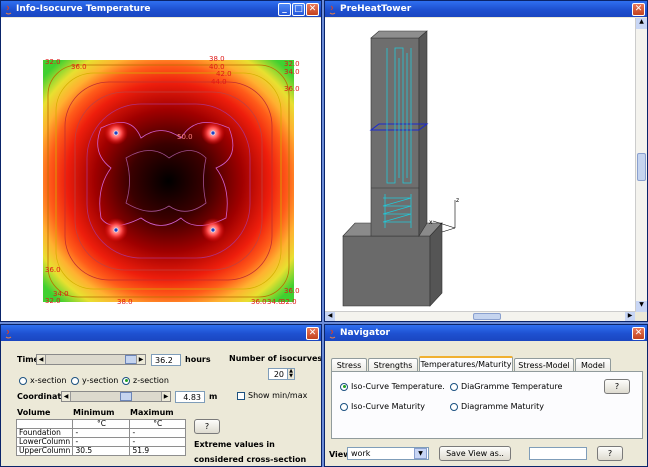 This screenshot has width=648, height=467. I want to click on spinner-arrows-icon: ▲ ▼, so click(291, 374).